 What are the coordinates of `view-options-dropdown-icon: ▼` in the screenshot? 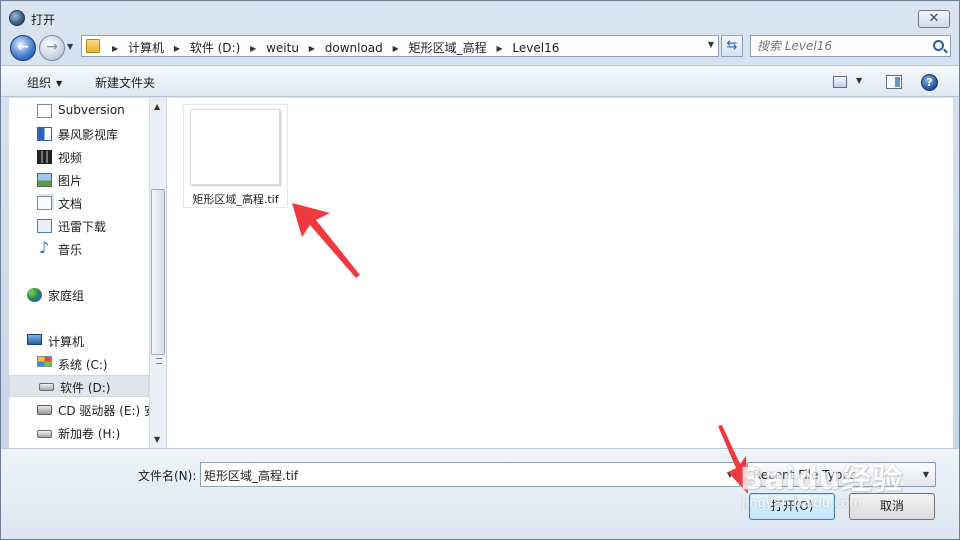 It's located at (859, 80).